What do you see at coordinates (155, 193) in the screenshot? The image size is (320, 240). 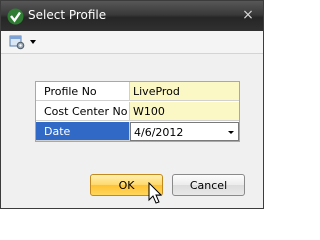 I see `mouse-pointer-icon` at bounding box center [155, 193].